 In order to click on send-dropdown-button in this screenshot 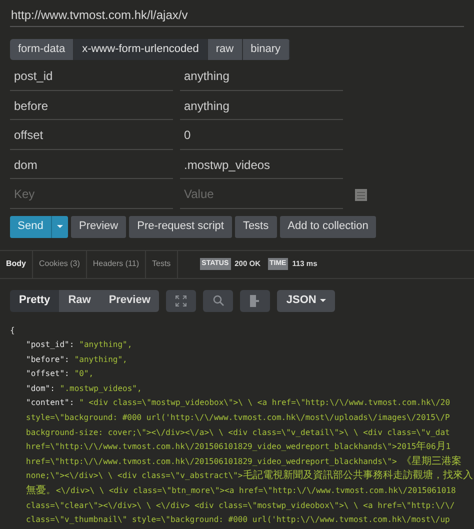, I will do `click(59, 227)`.